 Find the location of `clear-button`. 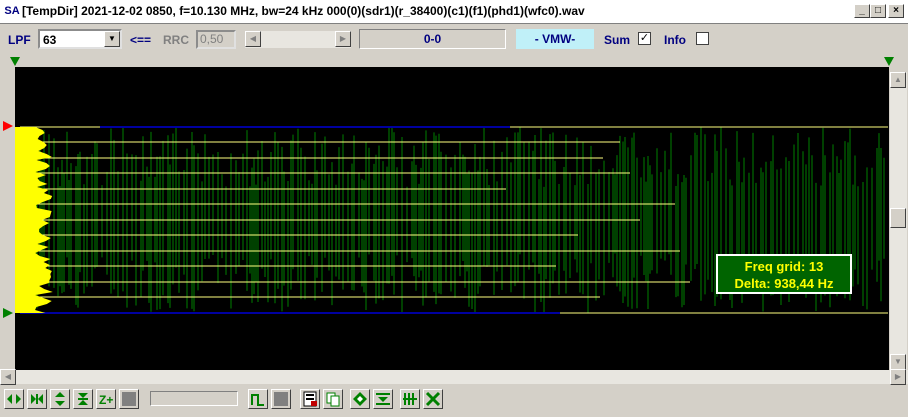

clear-button is located at coordinates (433, 399).